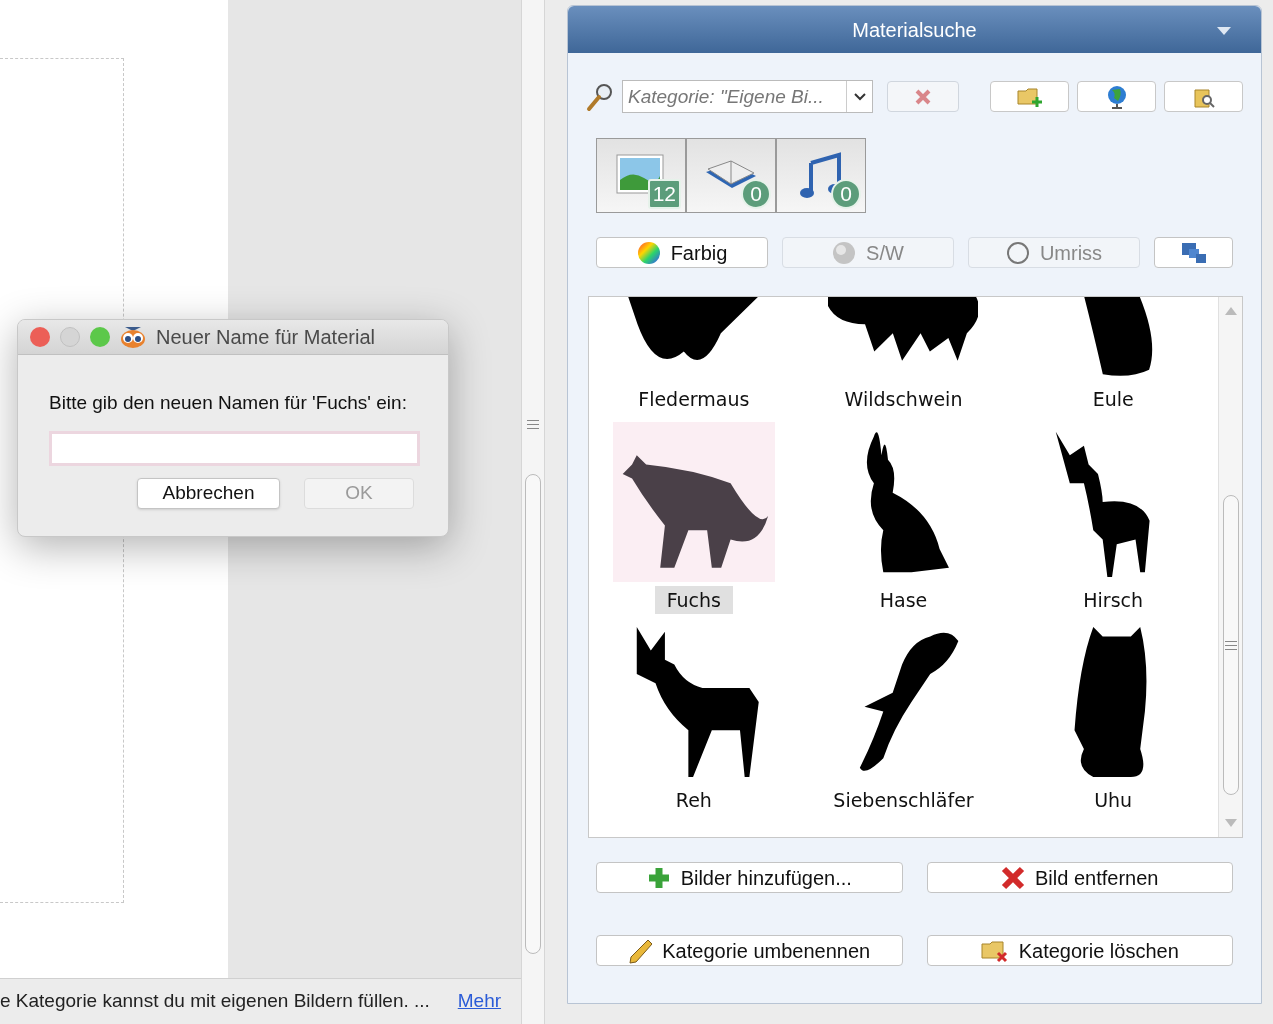 Image resolution: width=1273 pixels, height=1024 pixels. I want to click on search-icon, so click(600, 96).